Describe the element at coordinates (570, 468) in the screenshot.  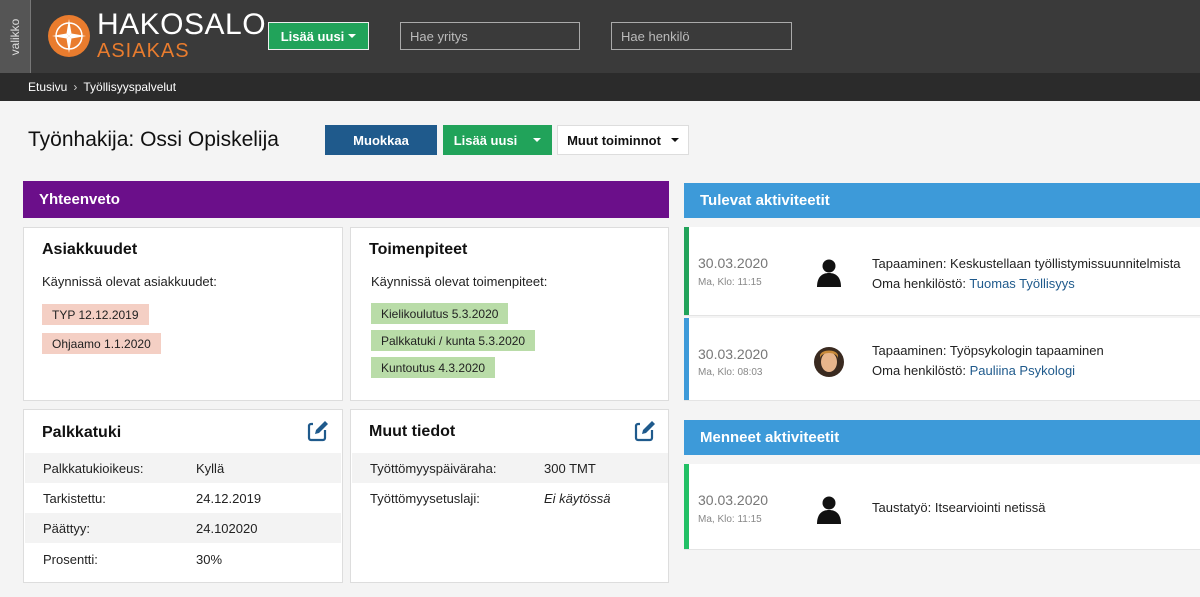
I see `row-value: 300 TMT` at that location.